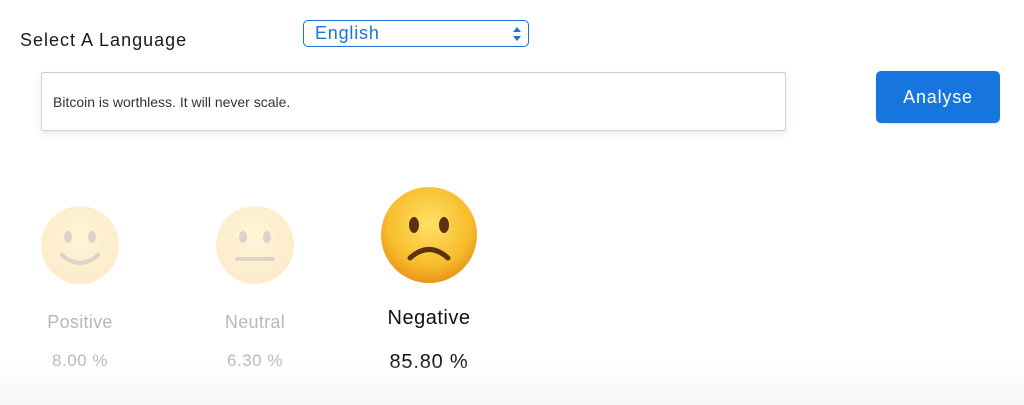 This screenshot has width=1024, height=405. Describe the element at coordinates (429, 235) in the screenshot. I see `frowning-face-icon` at that location.